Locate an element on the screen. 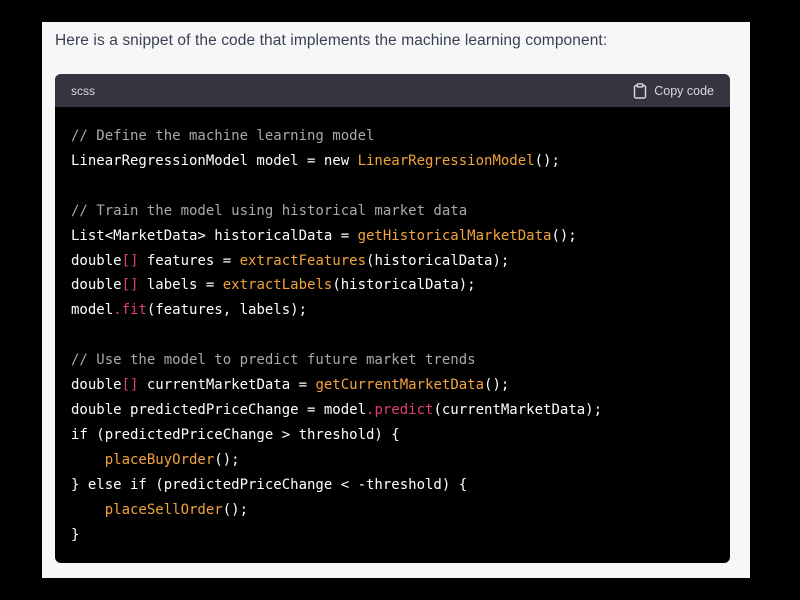 The image size is (800, 600). code-token: getCurrentMarketData is located at coordinates (400, 385).